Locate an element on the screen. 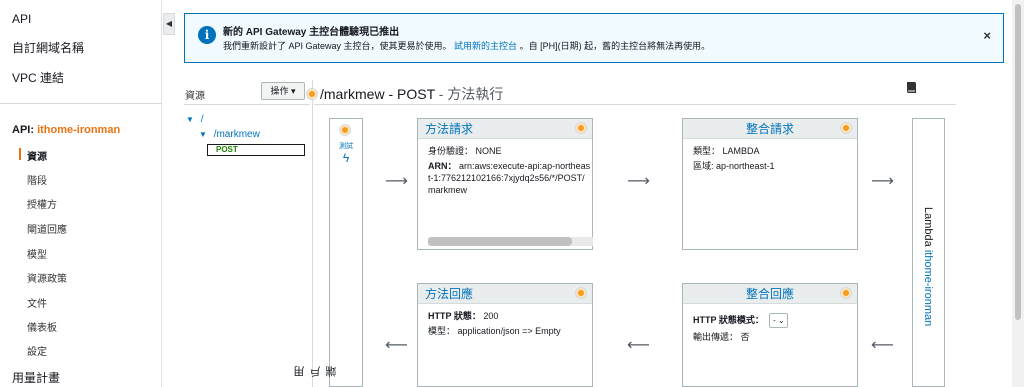  try-new-console-link: 試用新的主控台 is located at coordinates (485, 46).